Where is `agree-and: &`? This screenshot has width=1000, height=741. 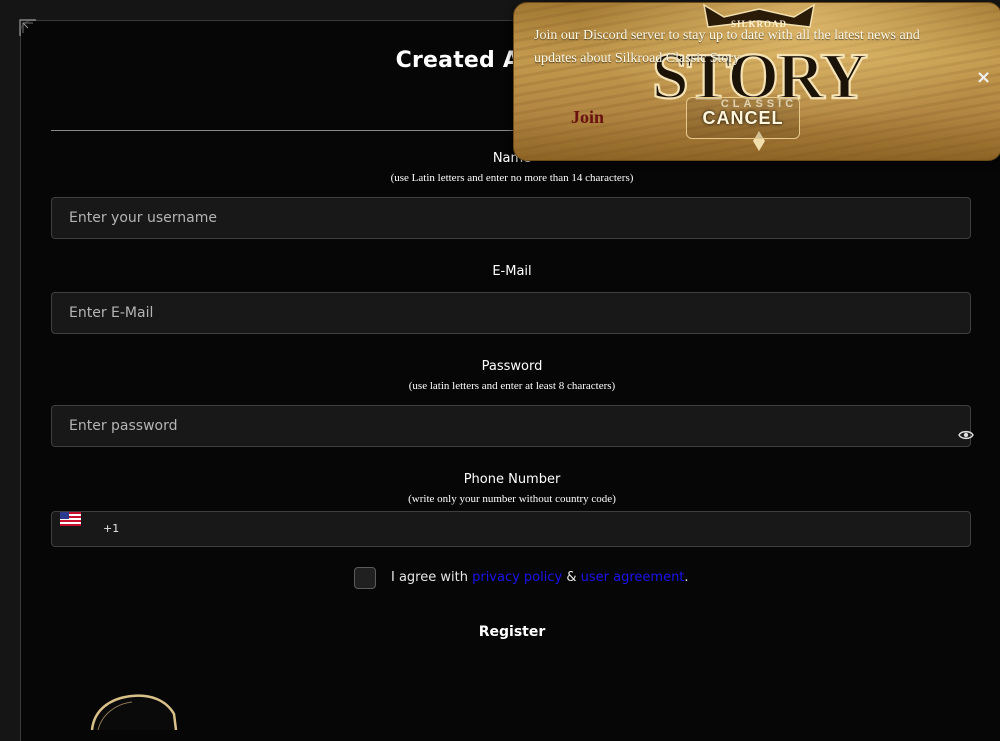 agree-and: & is located at coordinates (571, 577).